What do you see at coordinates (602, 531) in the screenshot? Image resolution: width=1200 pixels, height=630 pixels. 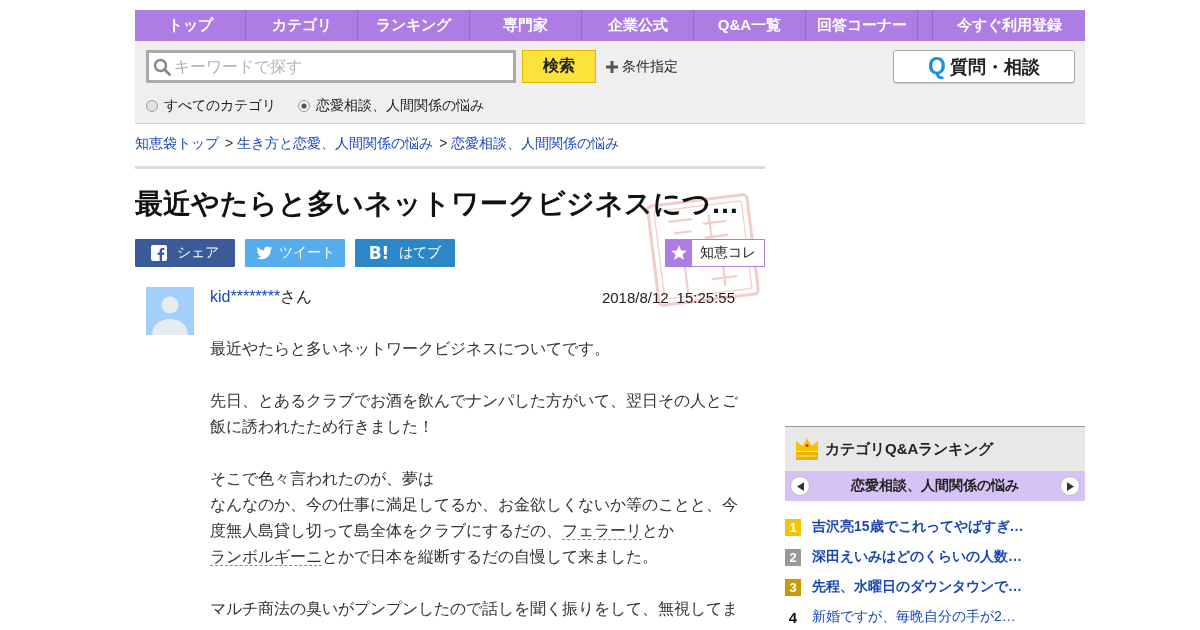 I see `keyword-link: フェラーリ` at bounding box center [602, 531].